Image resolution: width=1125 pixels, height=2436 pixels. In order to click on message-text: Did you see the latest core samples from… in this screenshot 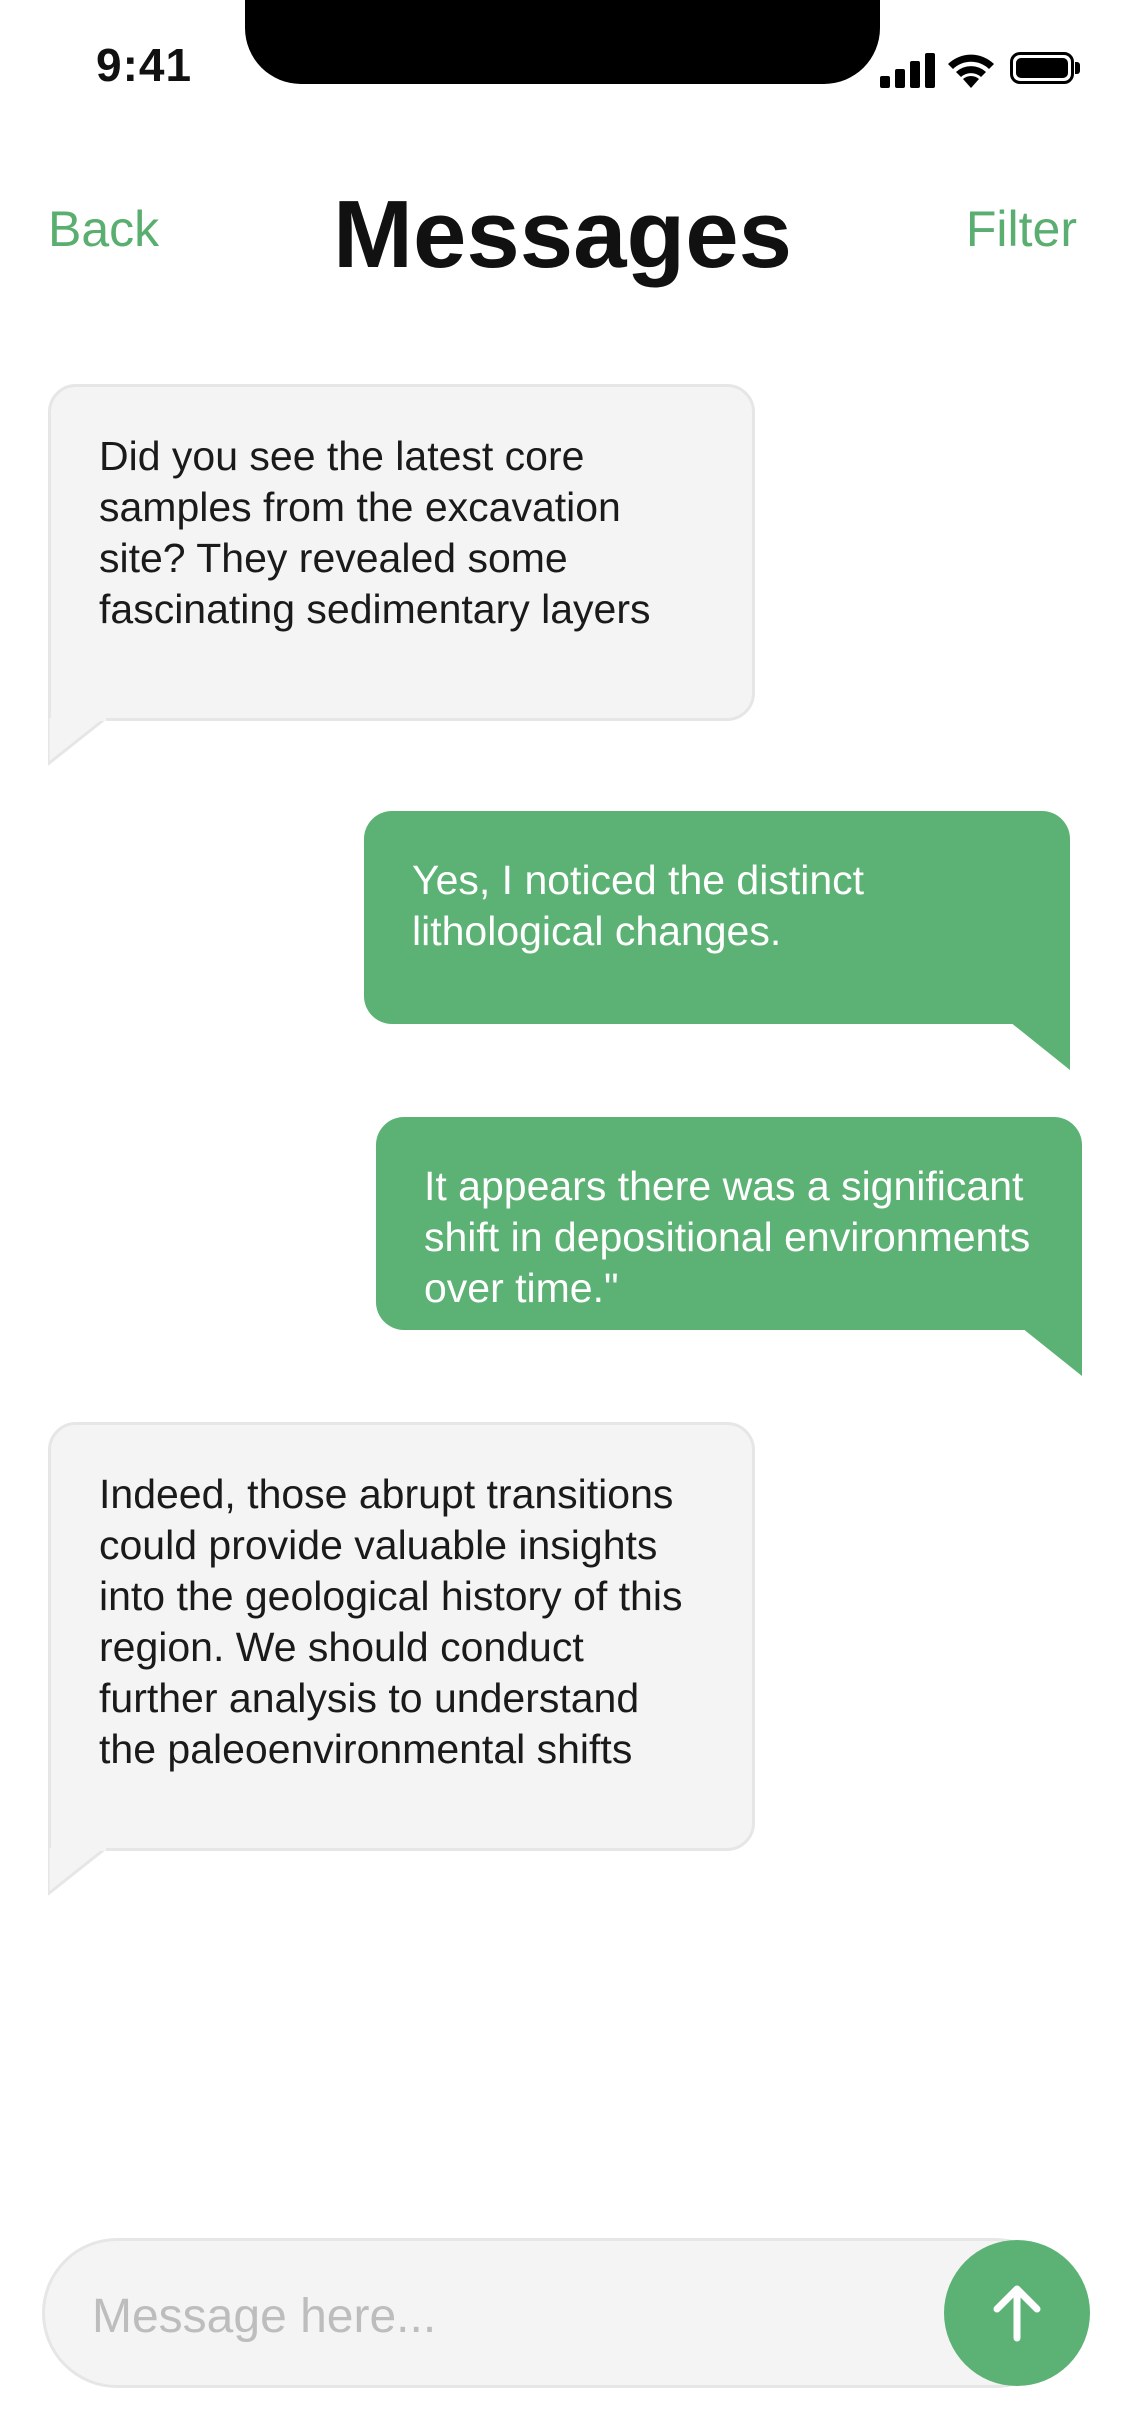, I will do `click(375, 532)`.